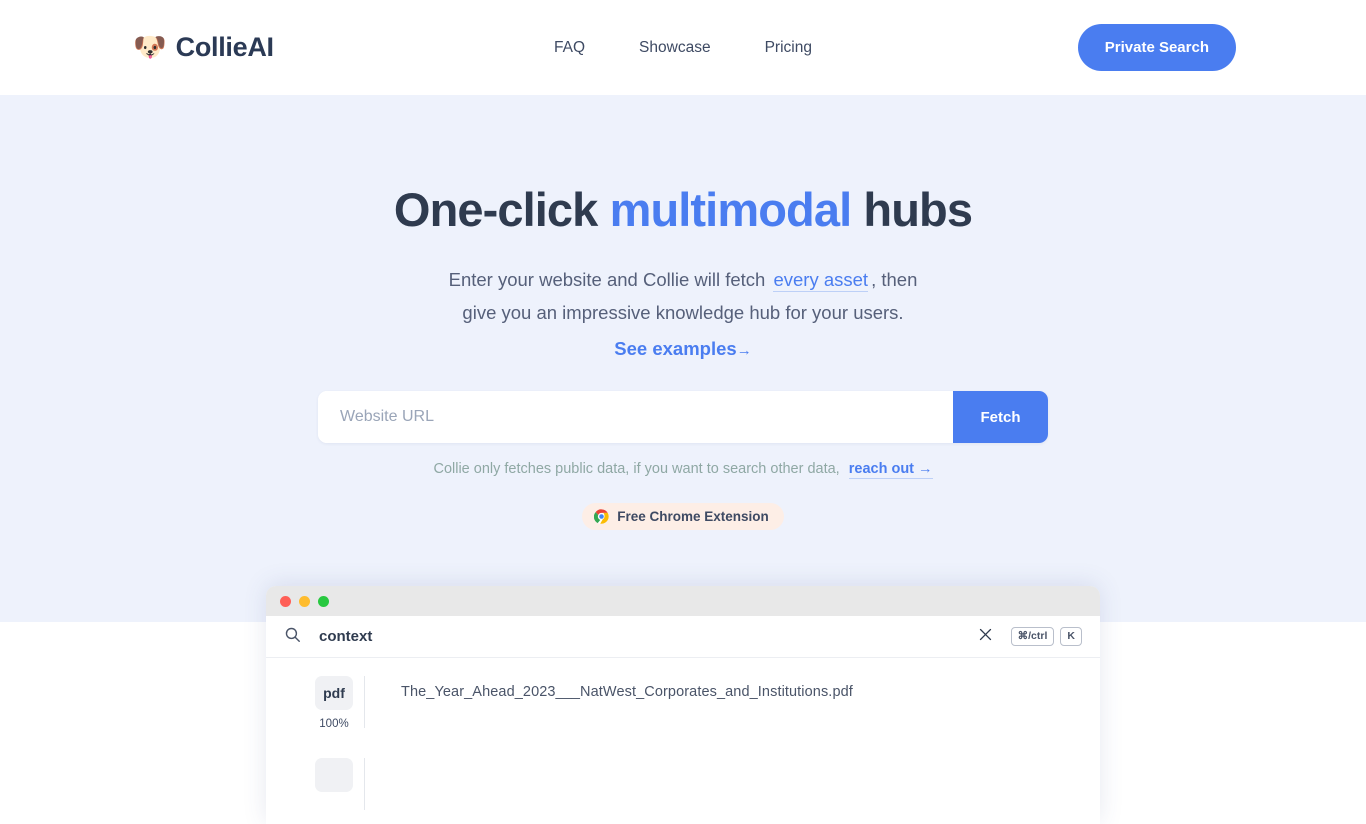 This screenshot has width=1366, height=824. Describe the element at coordinates (334, 775) in the screenshot. I see `file-type-badge` at that location.